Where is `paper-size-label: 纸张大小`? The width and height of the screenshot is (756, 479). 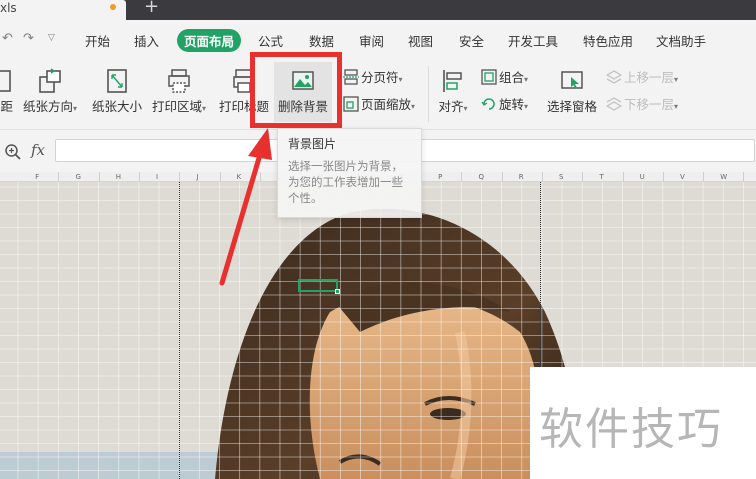 paper-size-label: 纸张大小 is located at coordinates (116, 106).